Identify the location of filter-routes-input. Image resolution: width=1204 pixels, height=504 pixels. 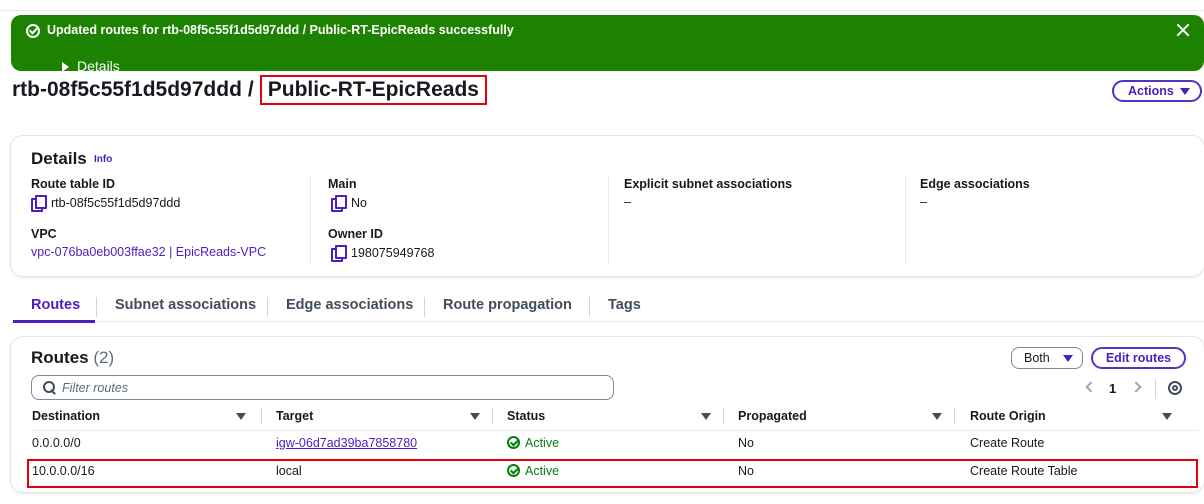
(332, 388).